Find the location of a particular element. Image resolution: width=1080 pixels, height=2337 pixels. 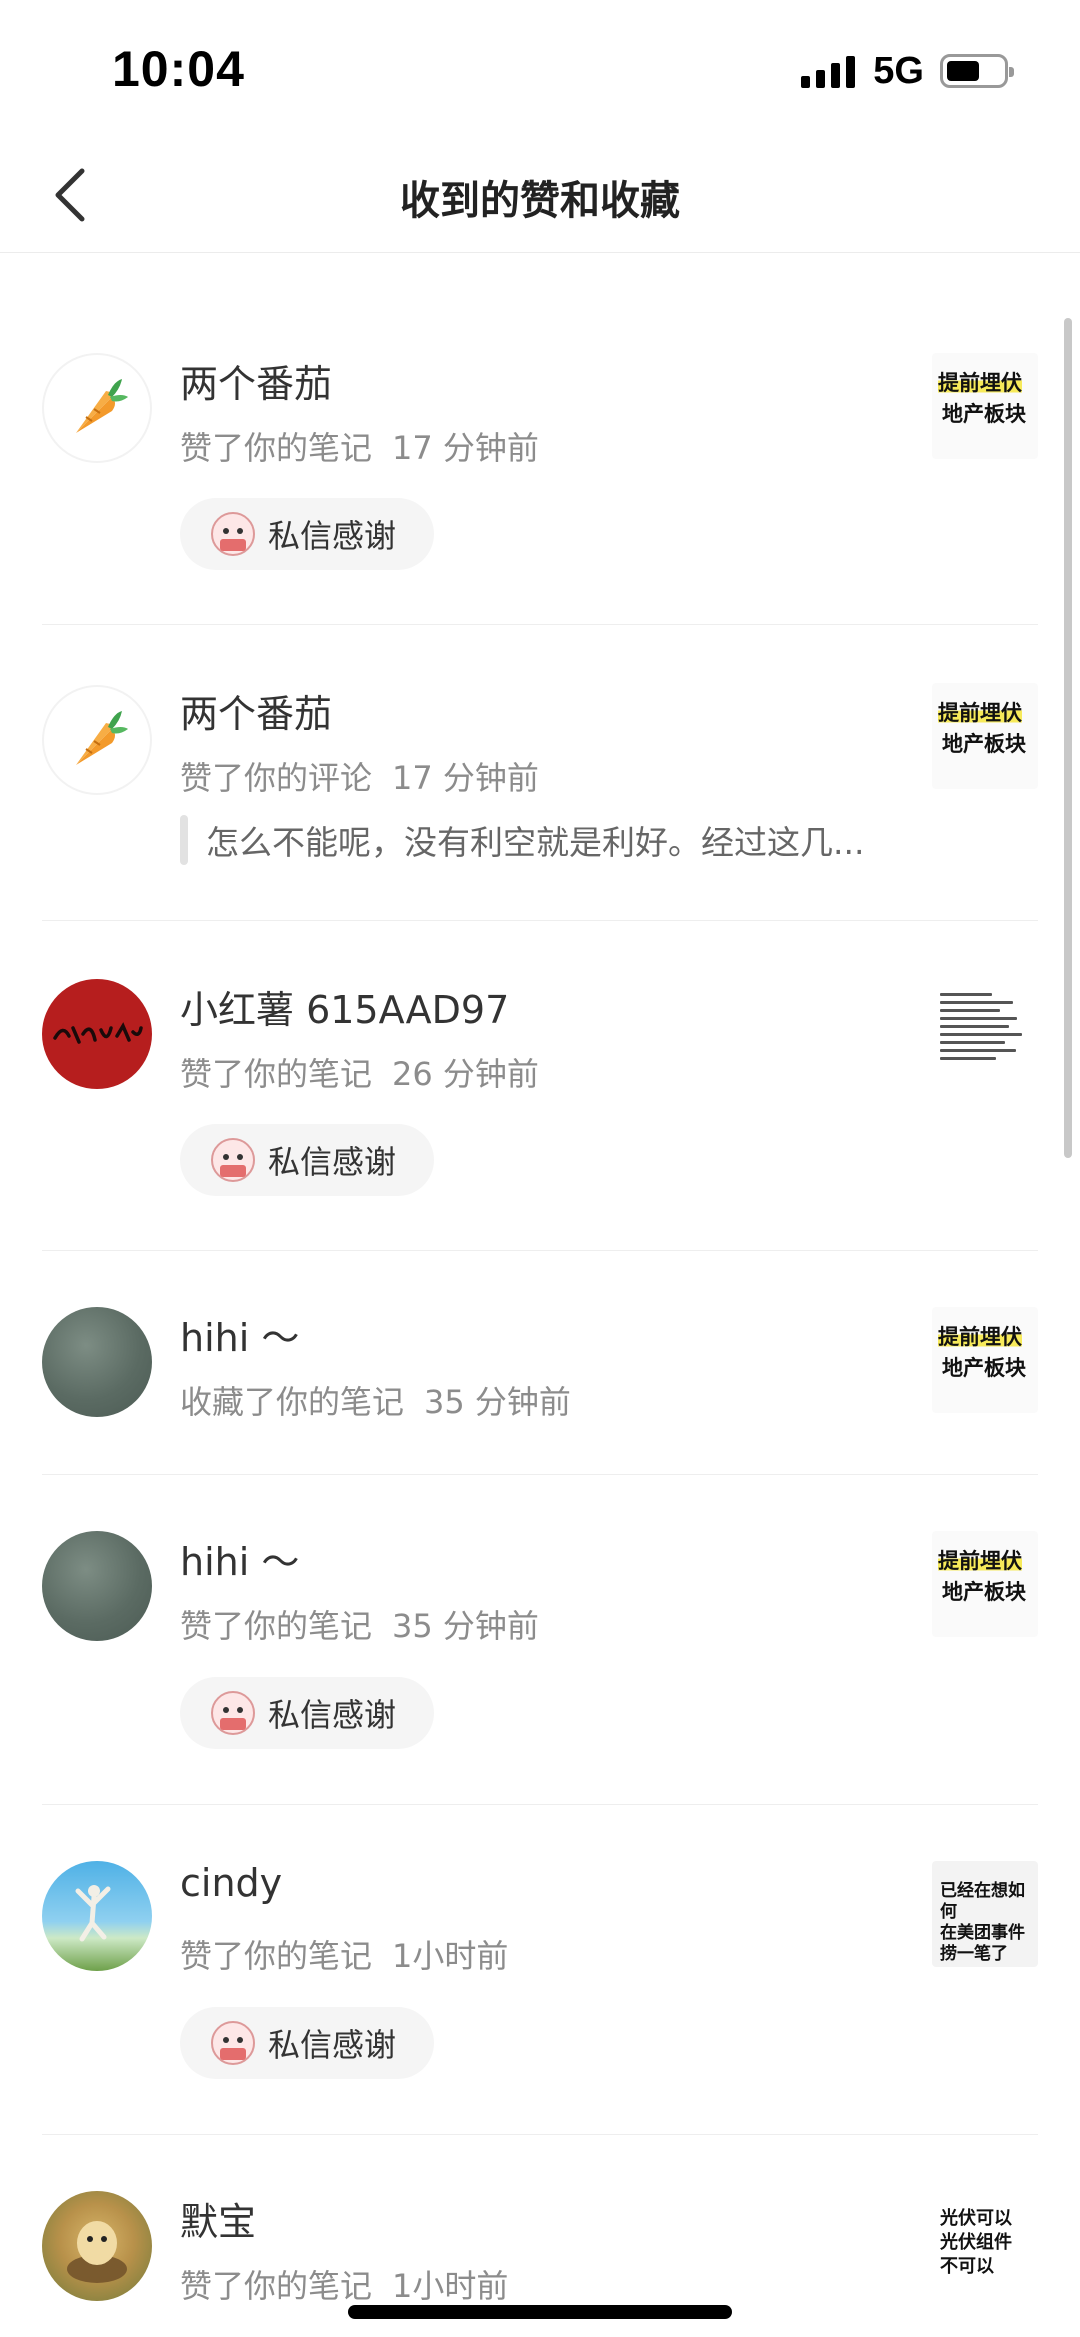

action-meta: 赞了你的笔记 26 分钟前 is located at coordinates (359, 1072).